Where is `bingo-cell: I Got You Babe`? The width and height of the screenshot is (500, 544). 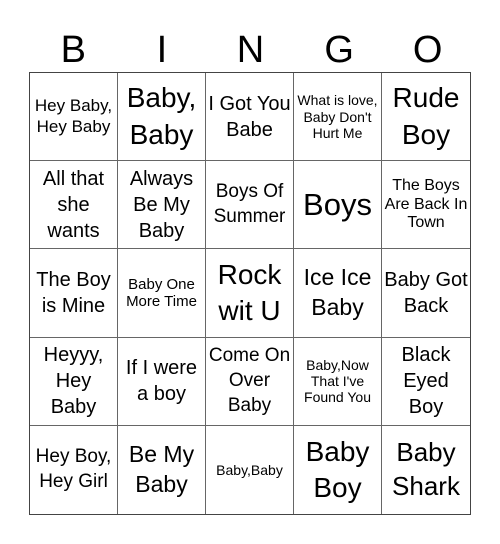 bingo-cell: I Got You Babe is located at coordinates (250, 117).